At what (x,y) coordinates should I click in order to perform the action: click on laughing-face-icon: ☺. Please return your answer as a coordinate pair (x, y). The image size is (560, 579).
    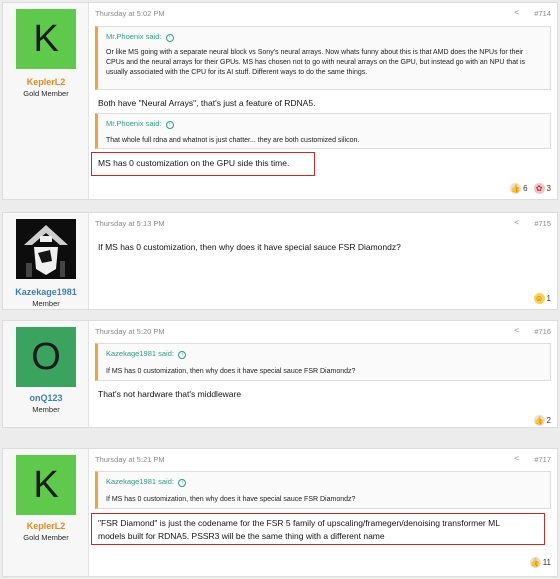
    Looking at the image, I should click on (539, 298).